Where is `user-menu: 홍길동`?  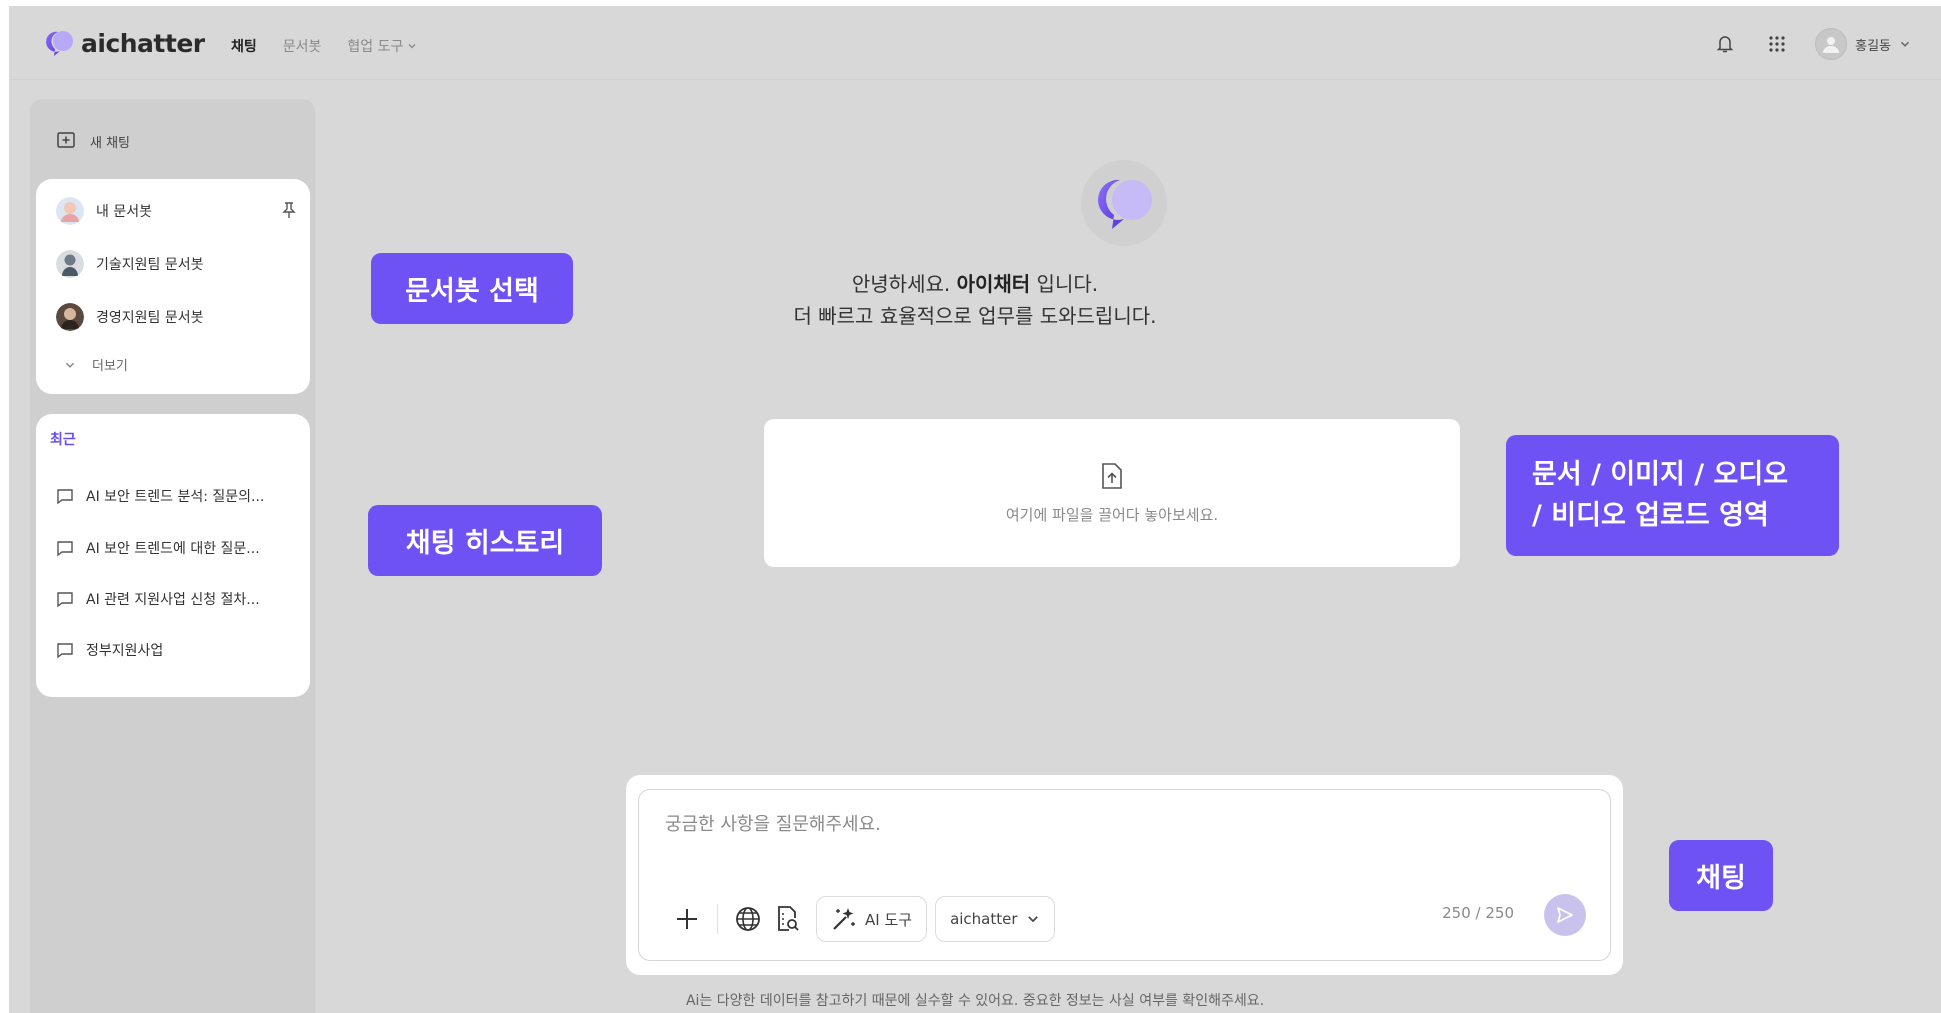 user-menu: 홍길동 is located at coordinates (1863, 44).